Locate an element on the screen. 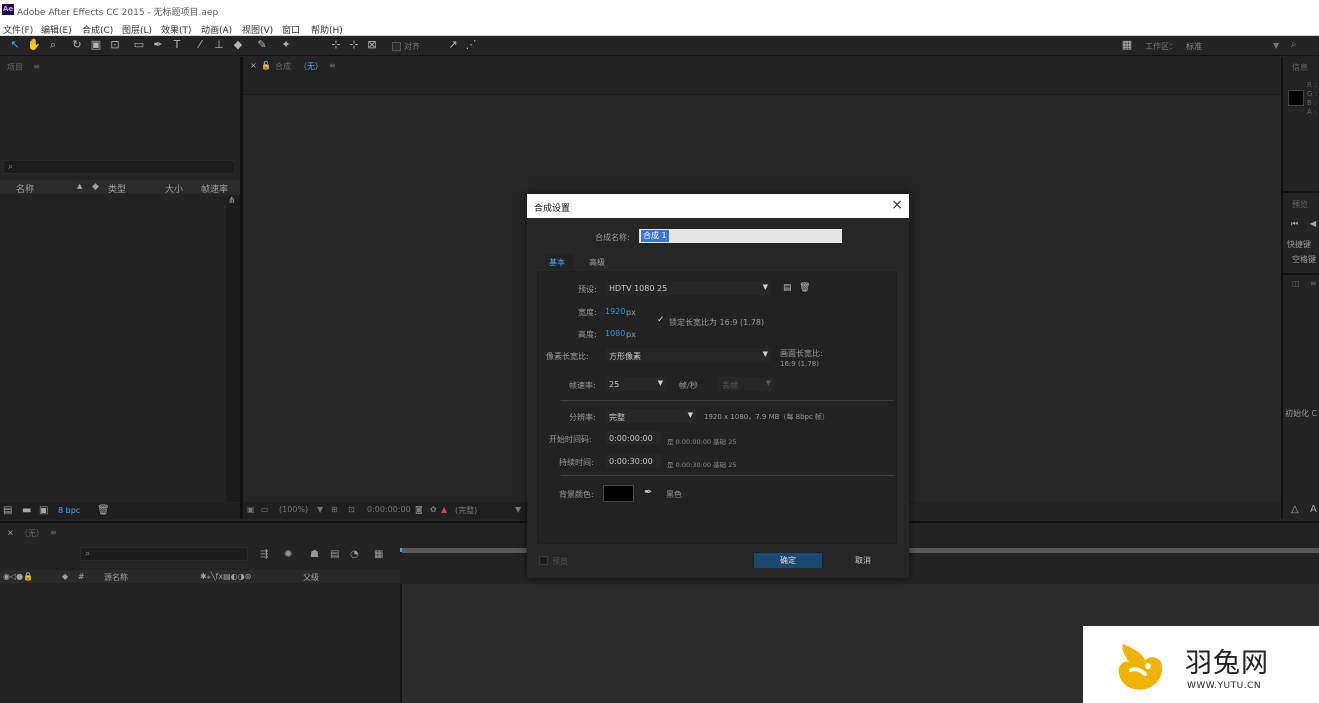 The image size is (1319, 703). framerate-dropdown: 25 ▼ is located at coordinates (636, 384).